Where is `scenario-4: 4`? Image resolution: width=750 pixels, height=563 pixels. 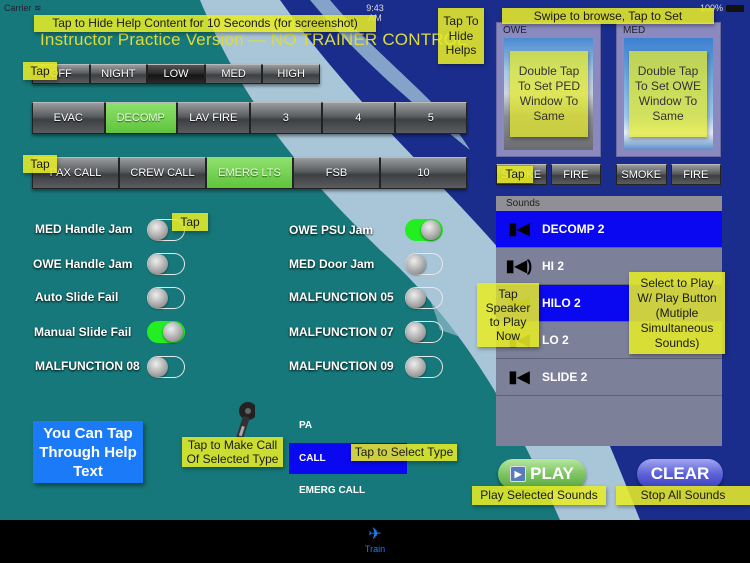 scenario-4: 4 is located at coordinates (358, 118).